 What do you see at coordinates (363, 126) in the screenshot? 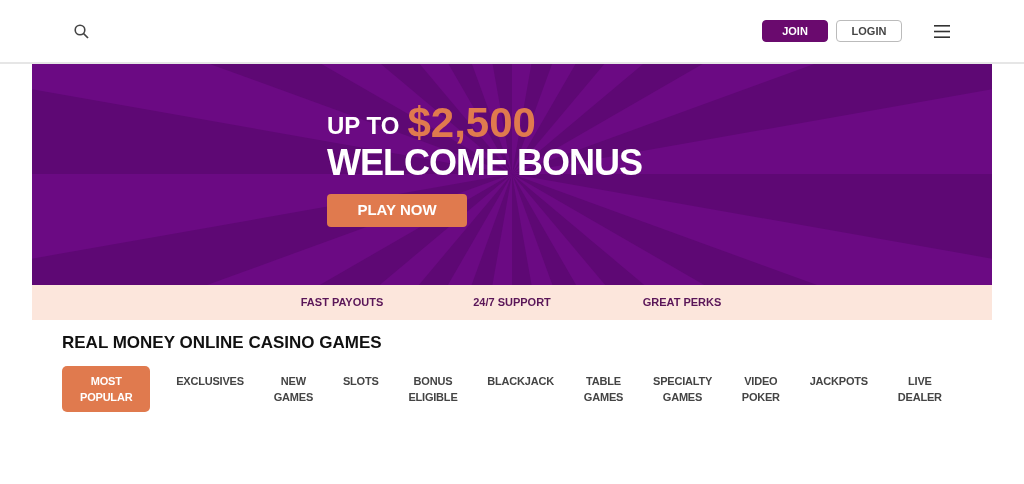
I see `promo-lead: UP TO` at bounding box center [363, 126].